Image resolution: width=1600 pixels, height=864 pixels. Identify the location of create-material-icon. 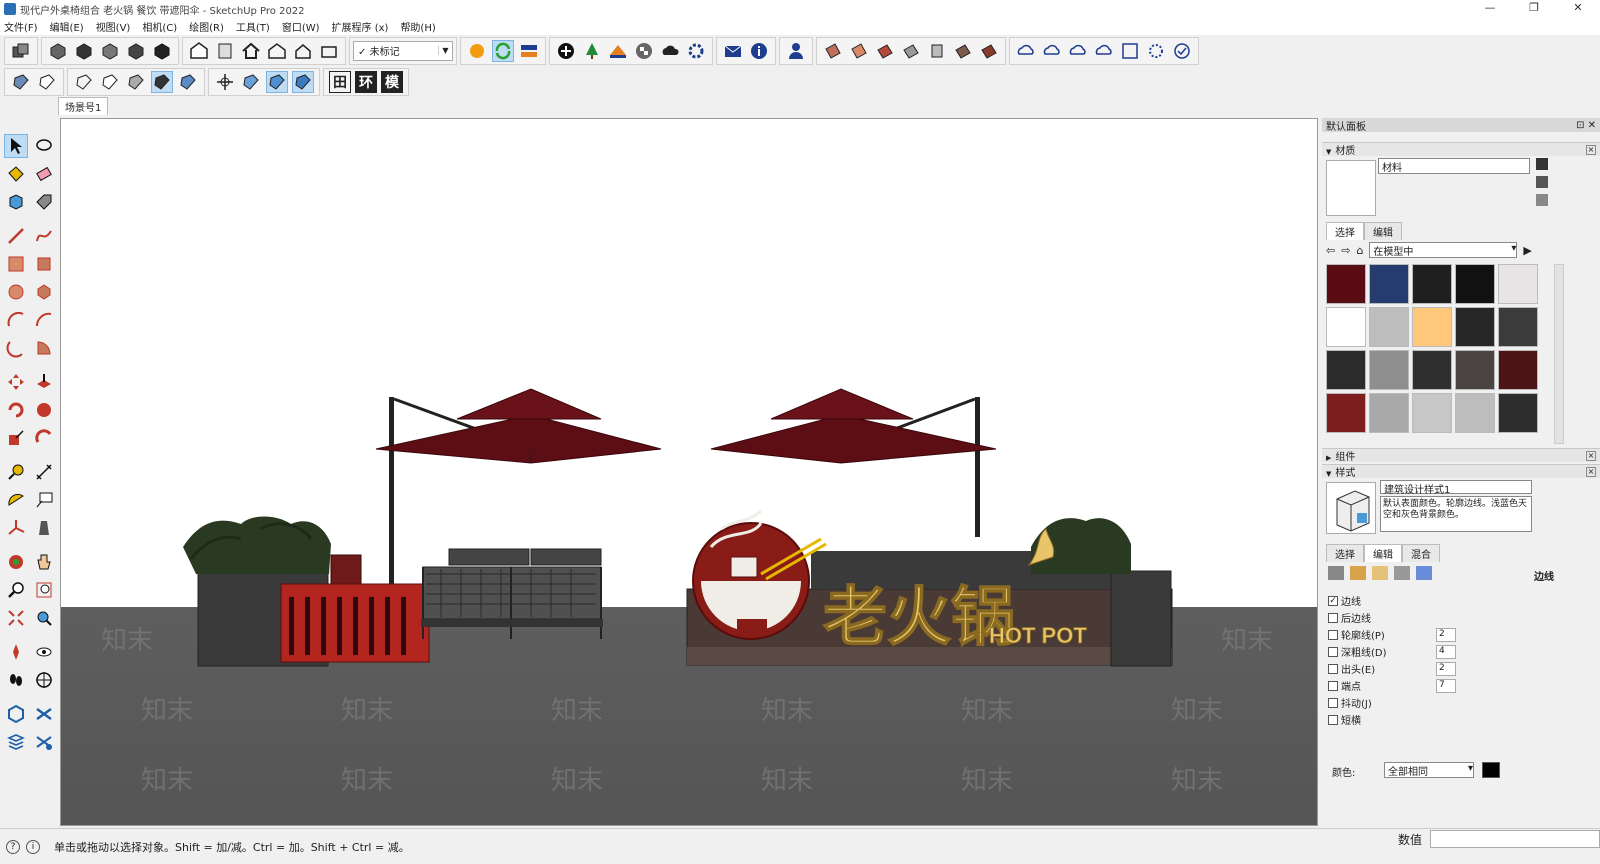
(1542, 164).